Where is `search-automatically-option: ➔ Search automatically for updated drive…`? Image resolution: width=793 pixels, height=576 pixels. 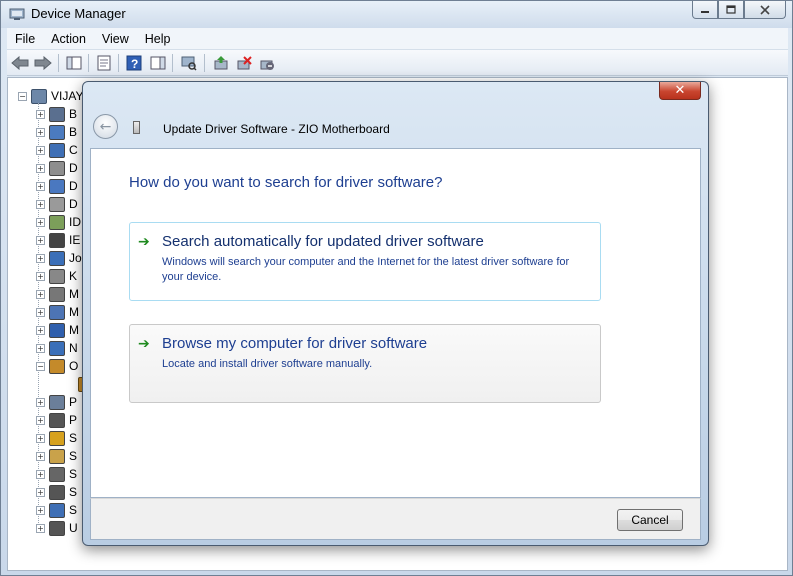 search-automatically-option: ➔ Search automatically for updated drive… is located at coordinates (365, 261).